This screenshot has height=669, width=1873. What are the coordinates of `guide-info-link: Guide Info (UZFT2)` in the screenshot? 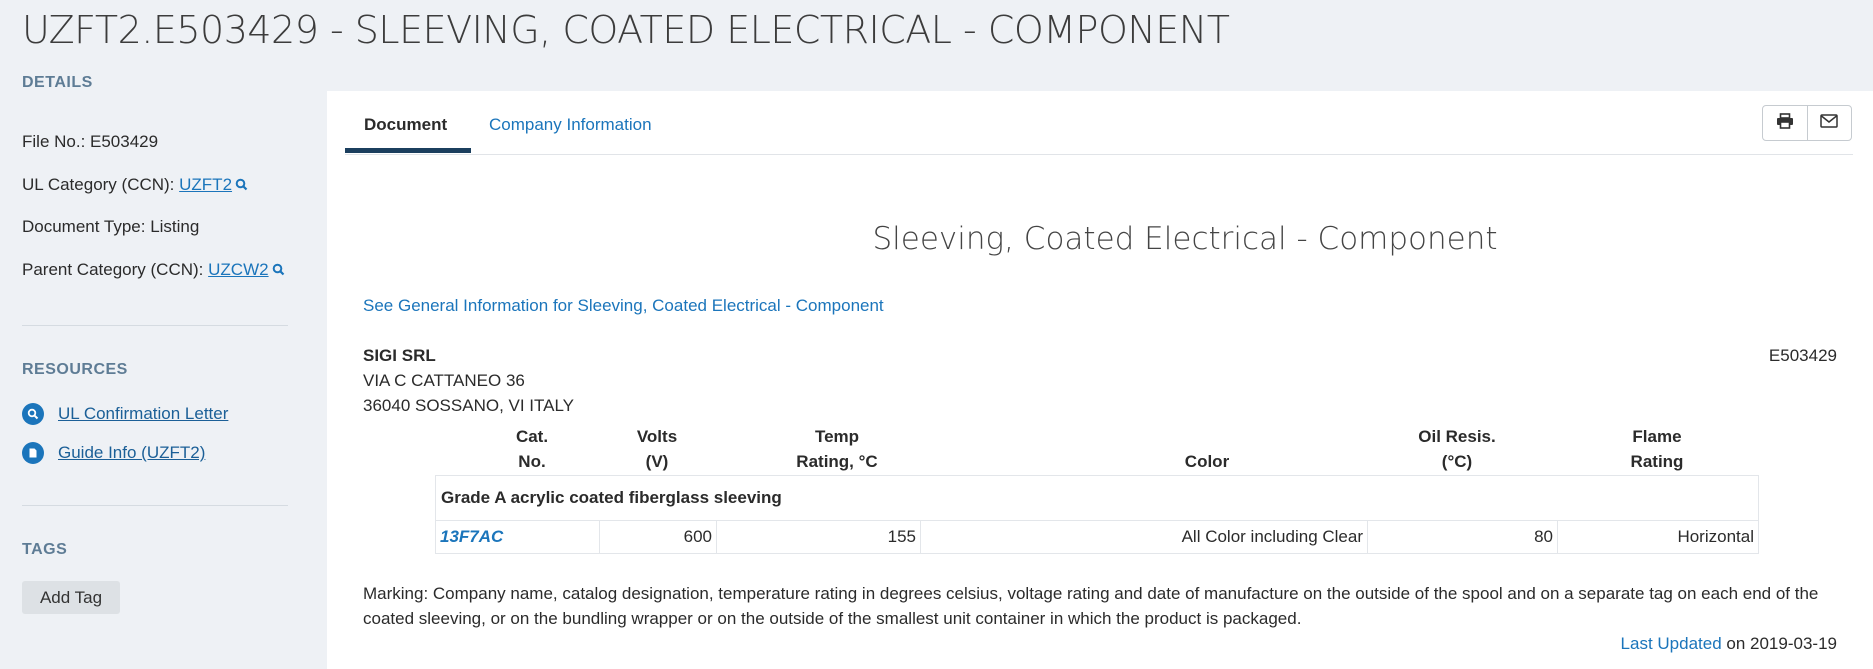 It's located at (113, 453).